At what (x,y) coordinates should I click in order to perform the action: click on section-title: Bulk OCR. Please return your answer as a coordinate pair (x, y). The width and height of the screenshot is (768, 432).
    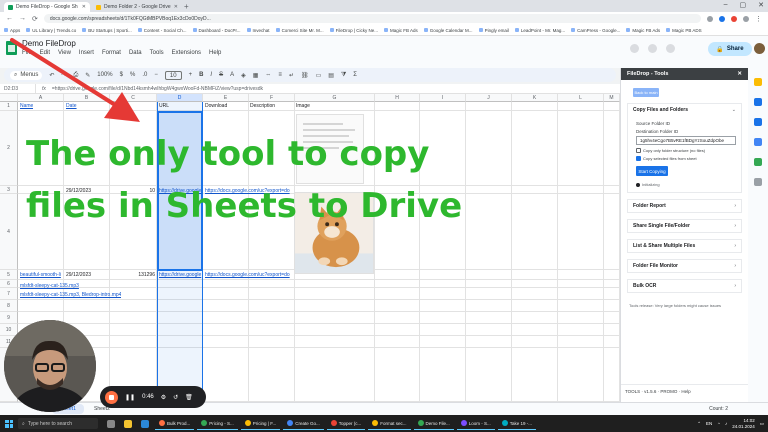
    Looking at the image, I should click on (645, 286).